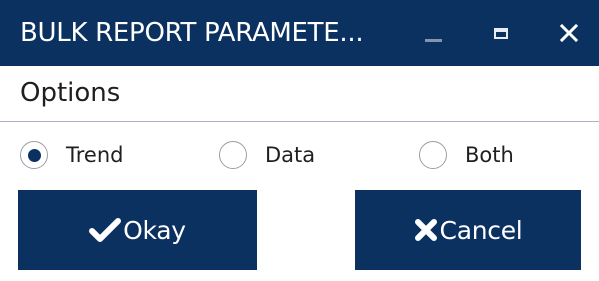 The width and height of the screenshot is (599, 281). I want to click on radio-label-both: Both, so click(489, 155).